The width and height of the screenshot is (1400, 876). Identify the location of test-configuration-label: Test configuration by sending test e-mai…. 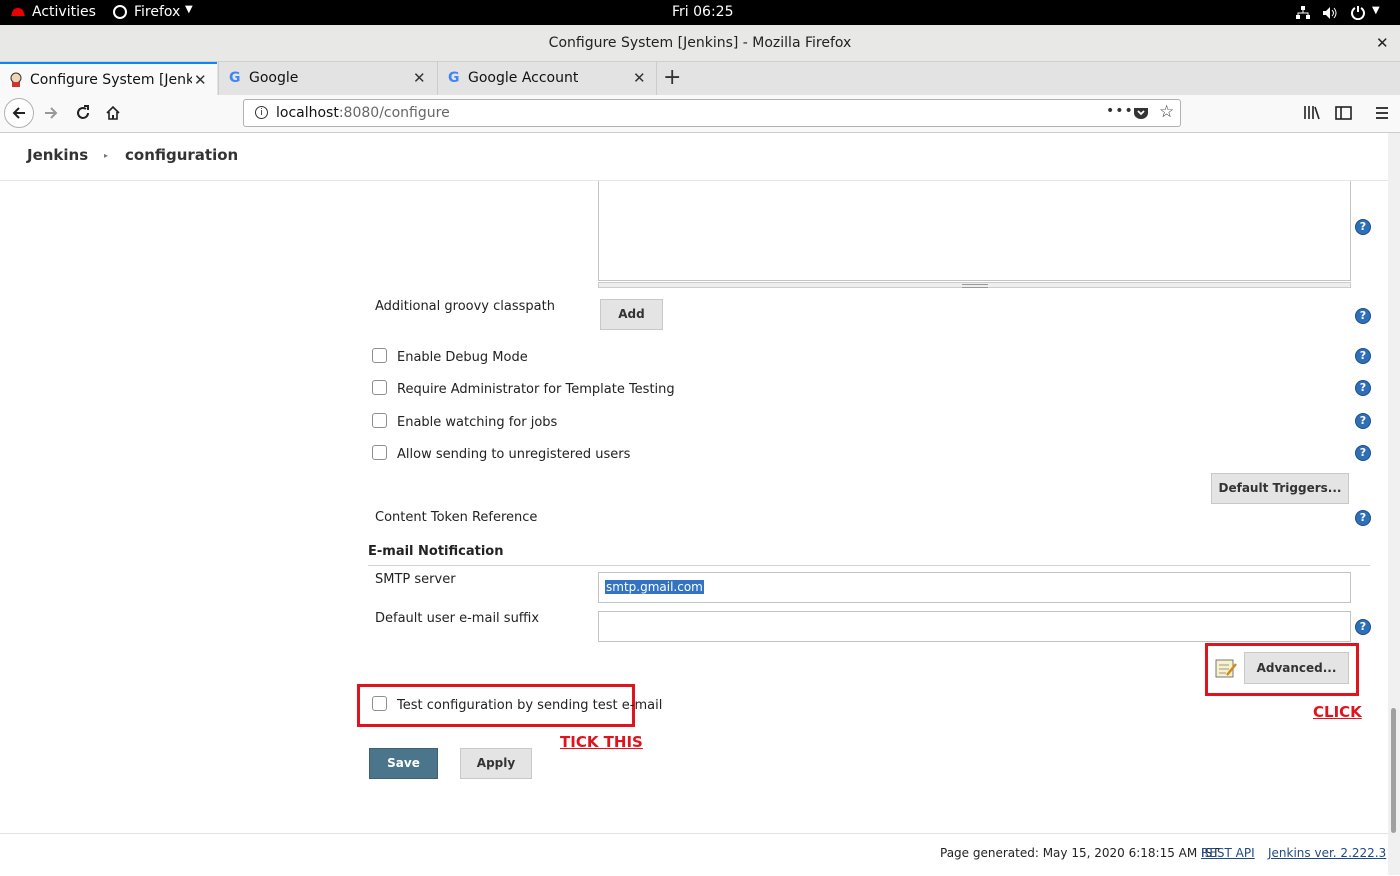
(530, 705).